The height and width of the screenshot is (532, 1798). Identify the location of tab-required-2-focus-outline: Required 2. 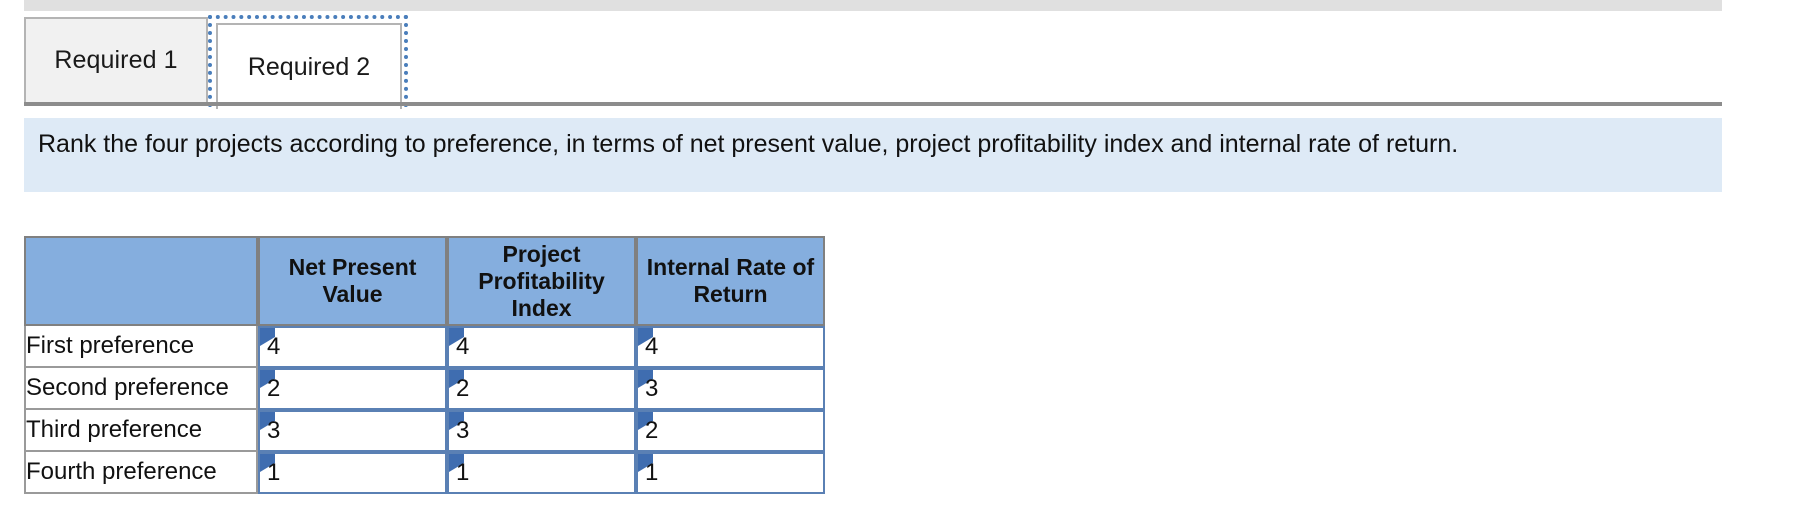
(308, 62).